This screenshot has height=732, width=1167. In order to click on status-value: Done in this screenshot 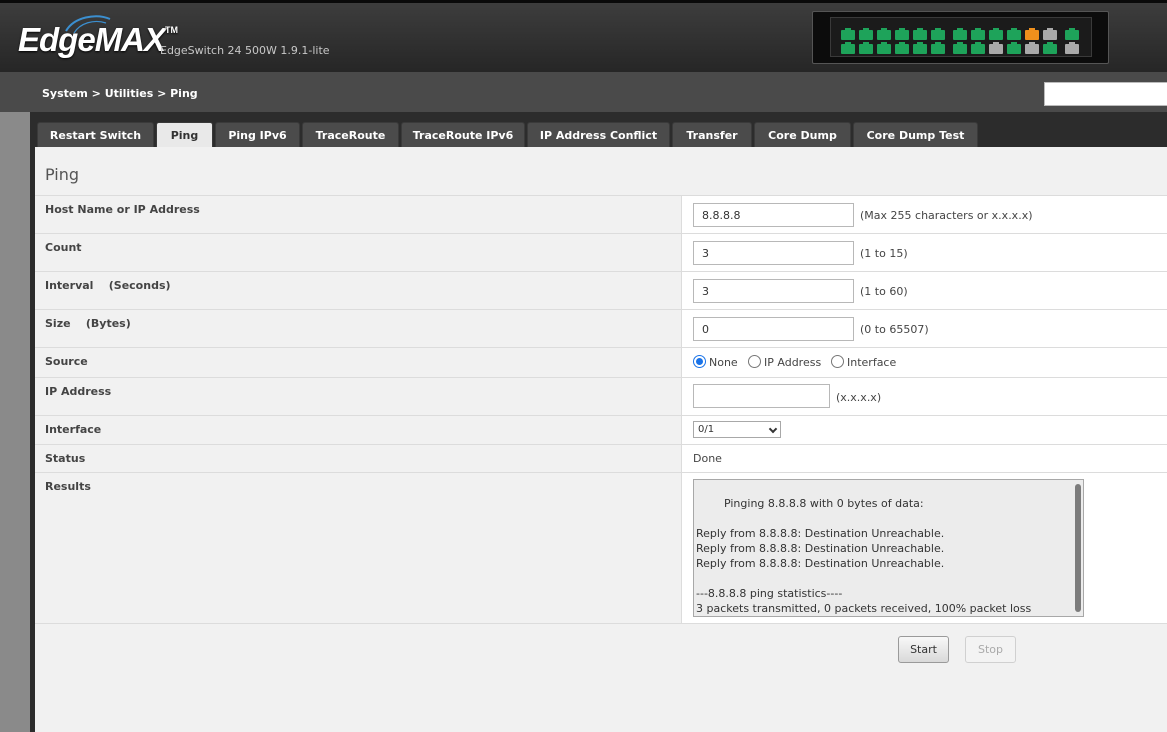, I will do `click(707, 458)`.